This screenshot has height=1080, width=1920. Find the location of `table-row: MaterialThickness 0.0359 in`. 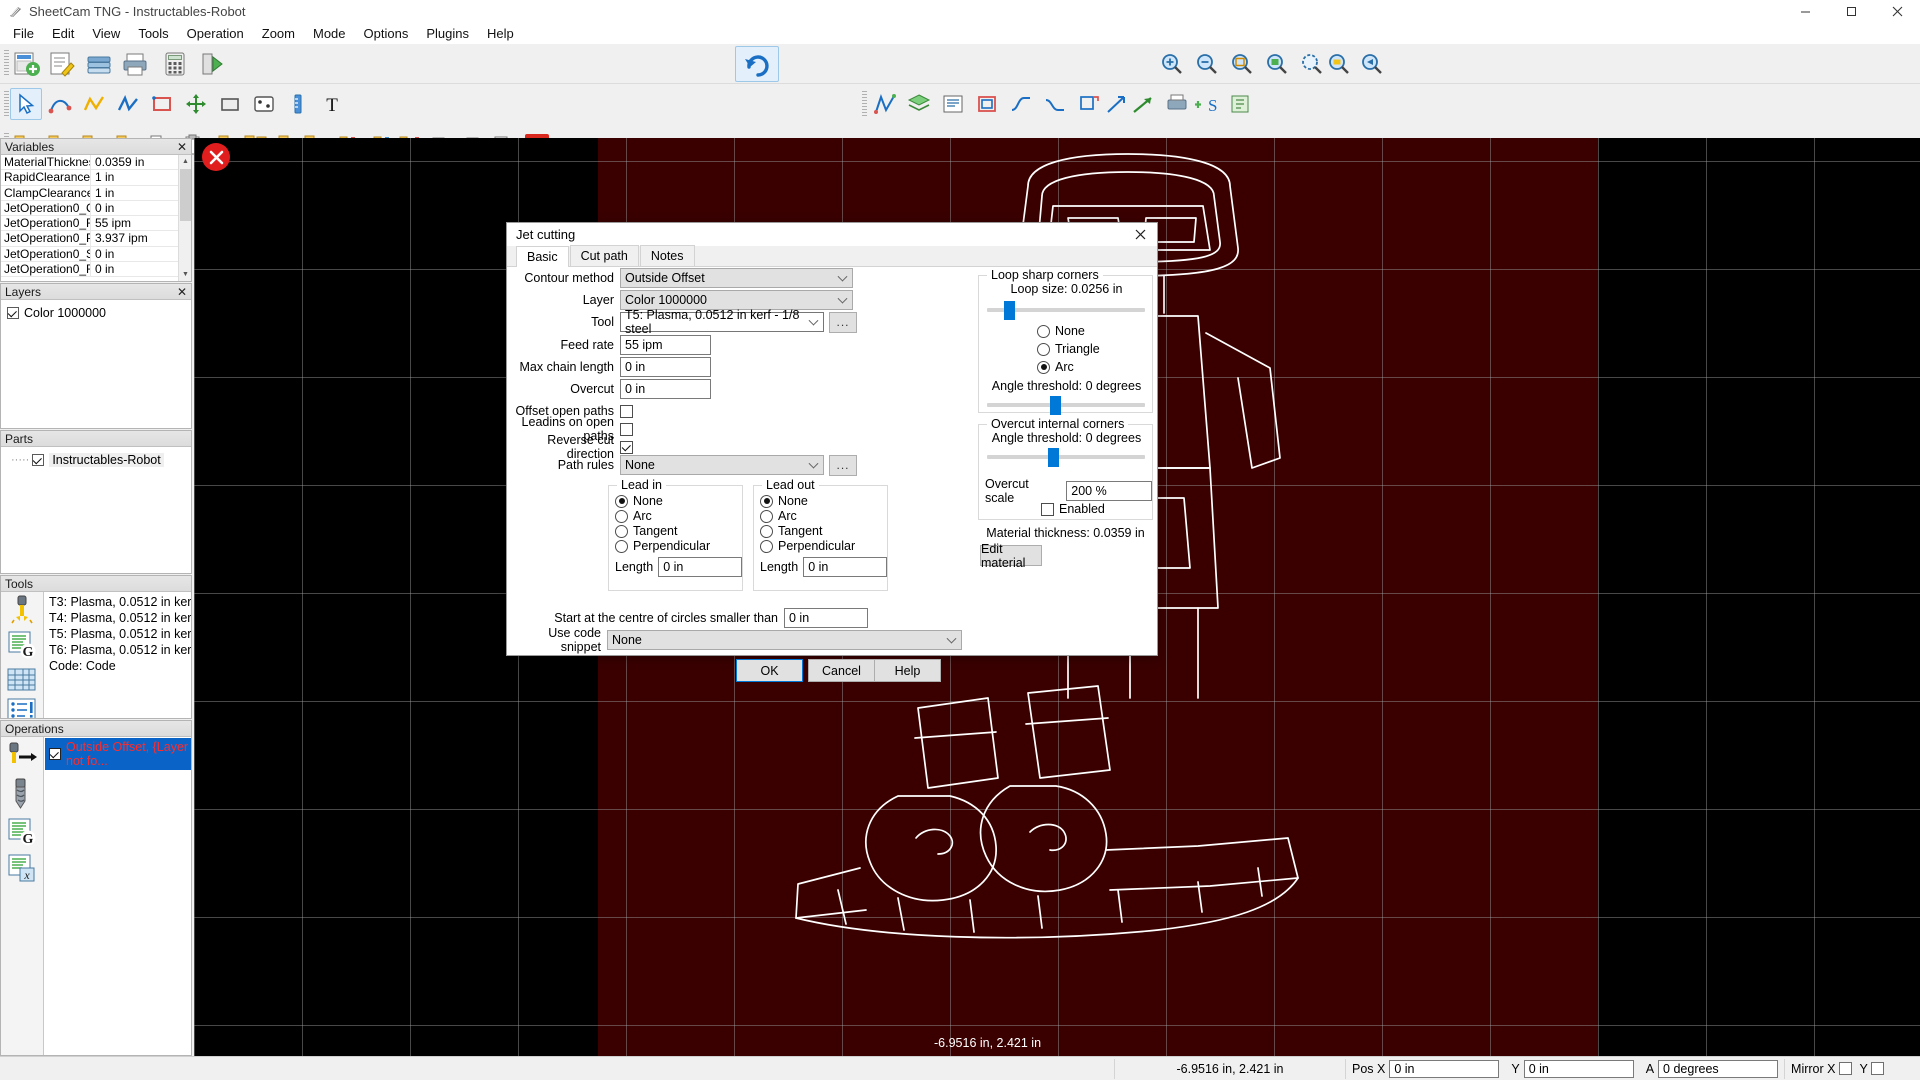

table-row: MaterialThickness 0.0359 in is located at coordinates (96, 163).